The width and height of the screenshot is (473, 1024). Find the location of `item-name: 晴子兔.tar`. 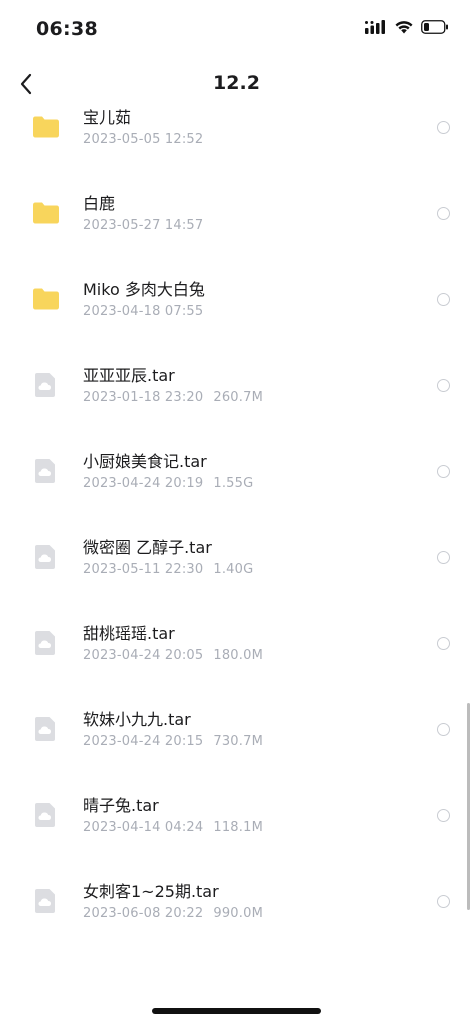

item-name: 晴子兔.tar is located at coordinates (121, 805).